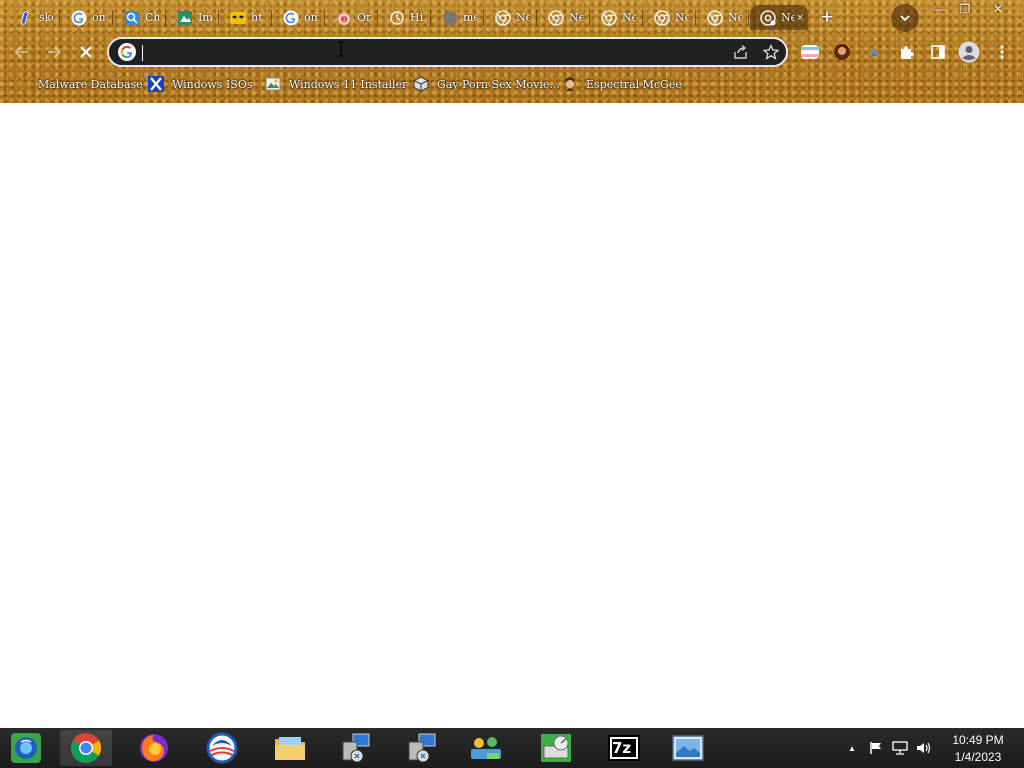 The height and width of the screenshot is (768, 1024). I want to click on minimize-button: —, so click(940, 9).